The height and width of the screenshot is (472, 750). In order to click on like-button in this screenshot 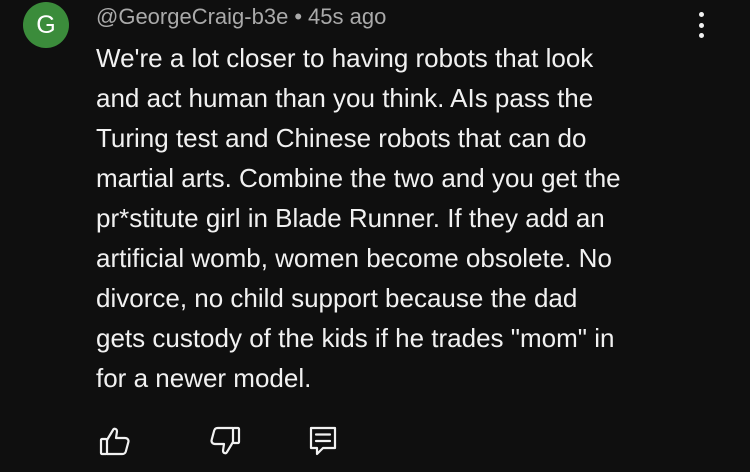, I will do `click(115, 441)`.